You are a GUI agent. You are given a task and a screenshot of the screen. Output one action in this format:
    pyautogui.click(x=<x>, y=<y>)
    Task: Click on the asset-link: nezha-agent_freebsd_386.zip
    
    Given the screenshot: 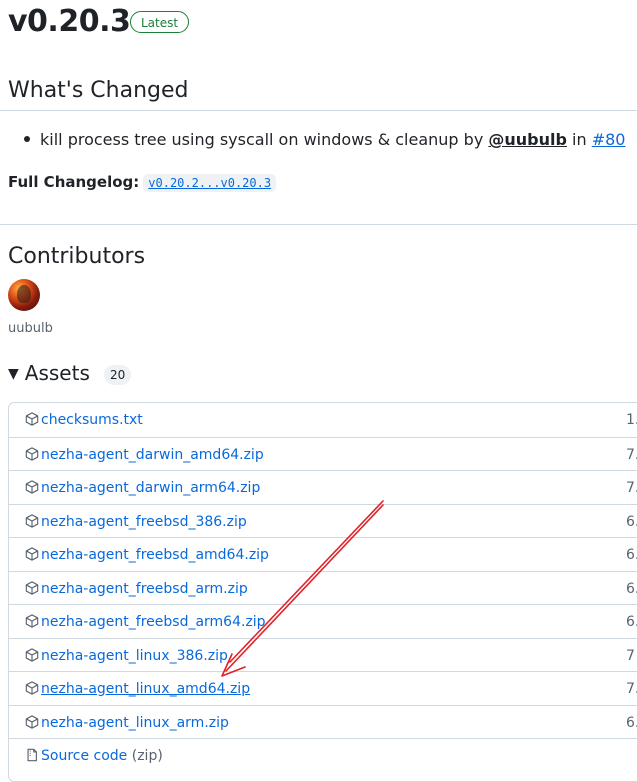 What is the action you would take?
    pyautogui.click(x=144, y=522)
    